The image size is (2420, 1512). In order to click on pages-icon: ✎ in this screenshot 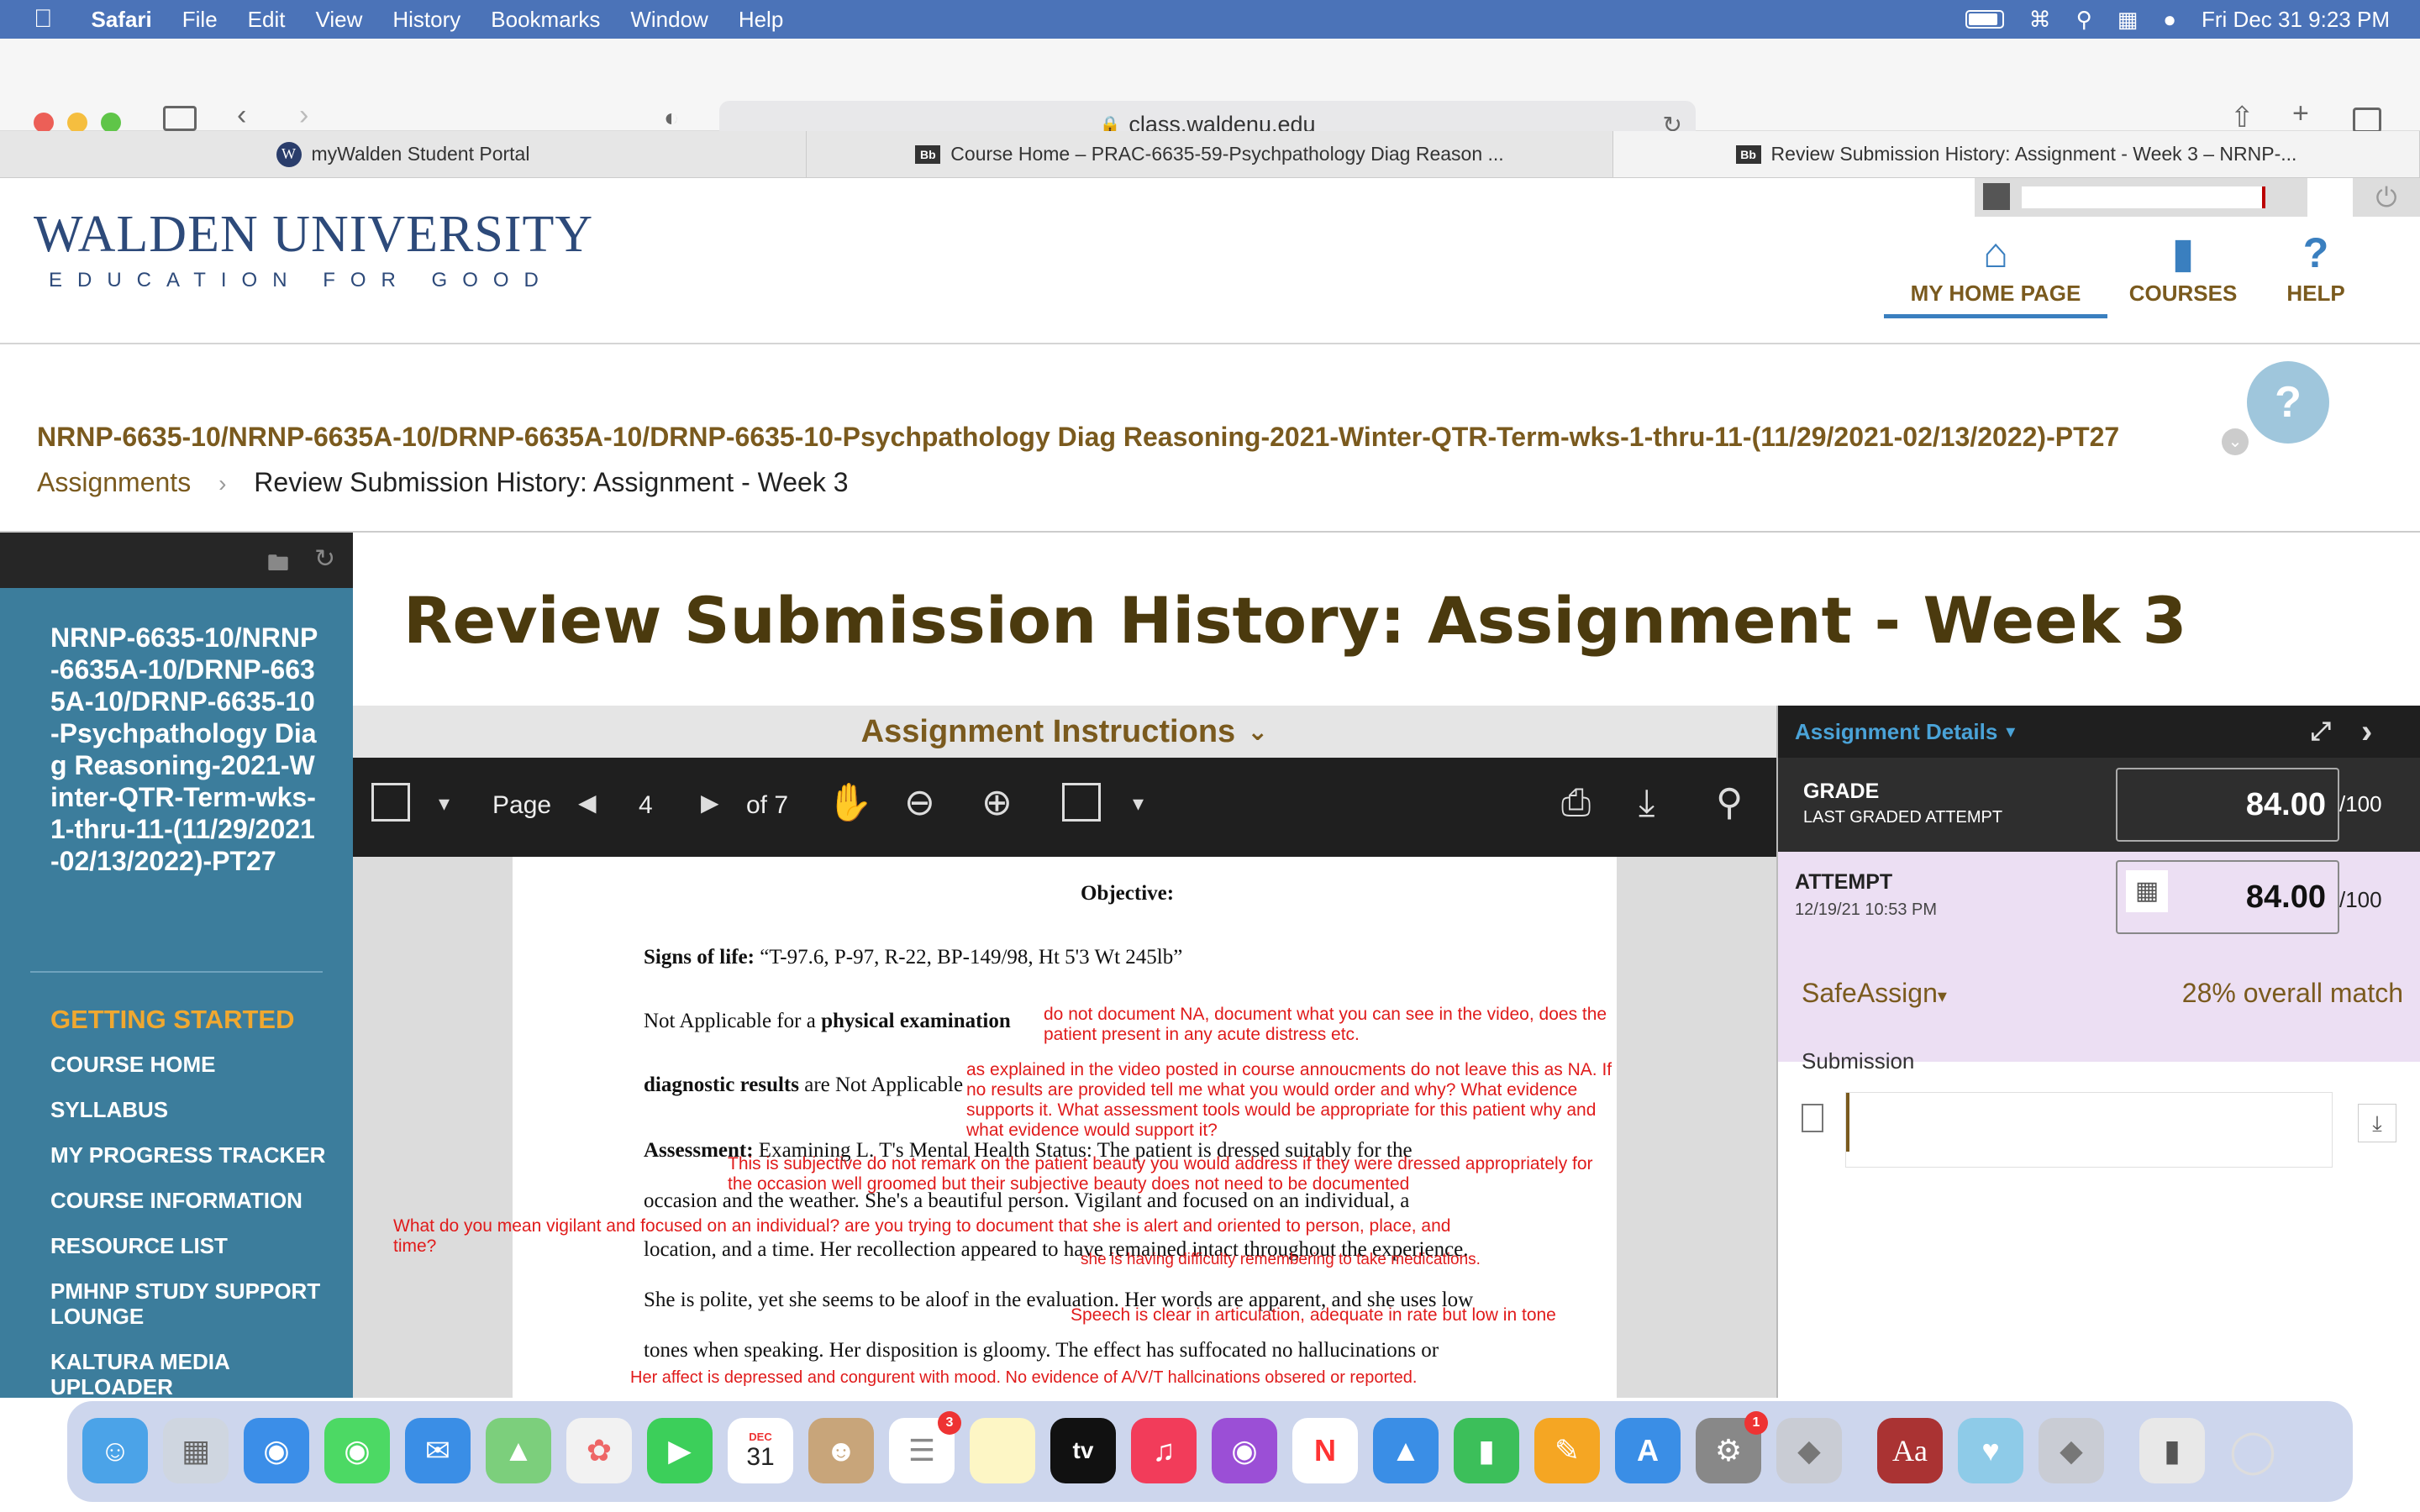, I will do `click(1567, 1450)`.